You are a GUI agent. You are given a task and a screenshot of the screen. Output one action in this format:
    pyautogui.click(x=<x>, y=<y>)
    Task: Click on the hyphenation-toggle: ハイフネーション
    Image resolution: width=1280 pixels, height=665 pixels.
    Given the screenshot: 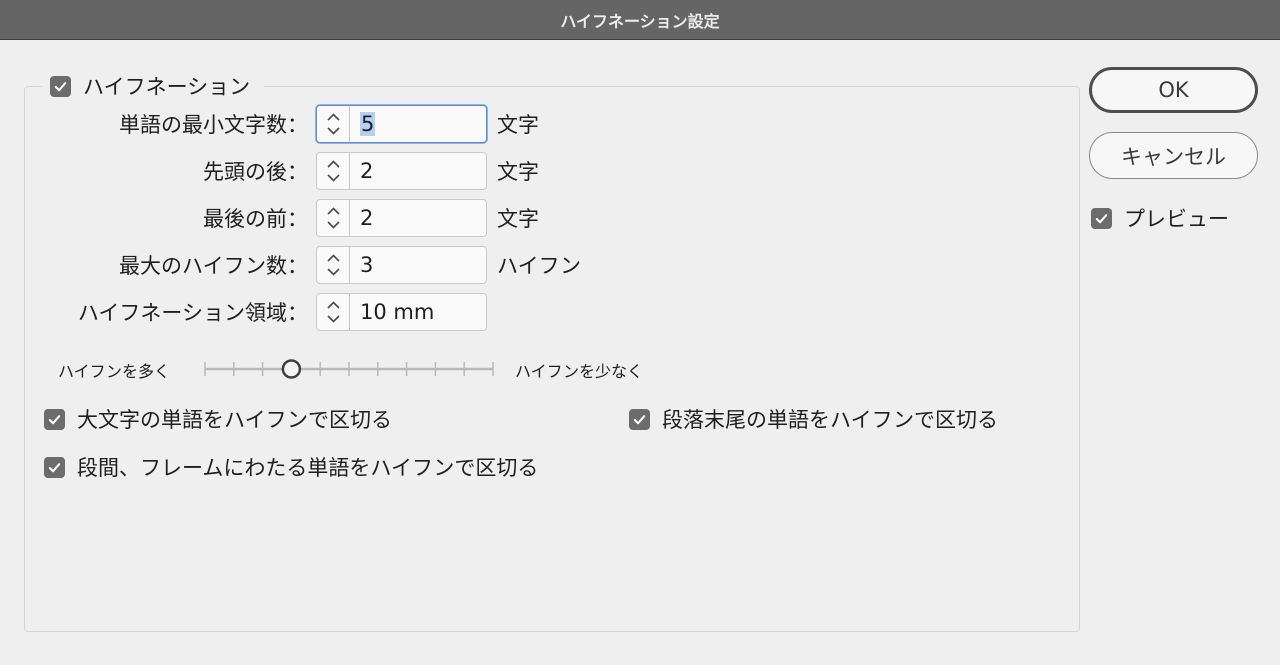 What is the action you would take?
    pyautogui.click(x=153, y=86)
    